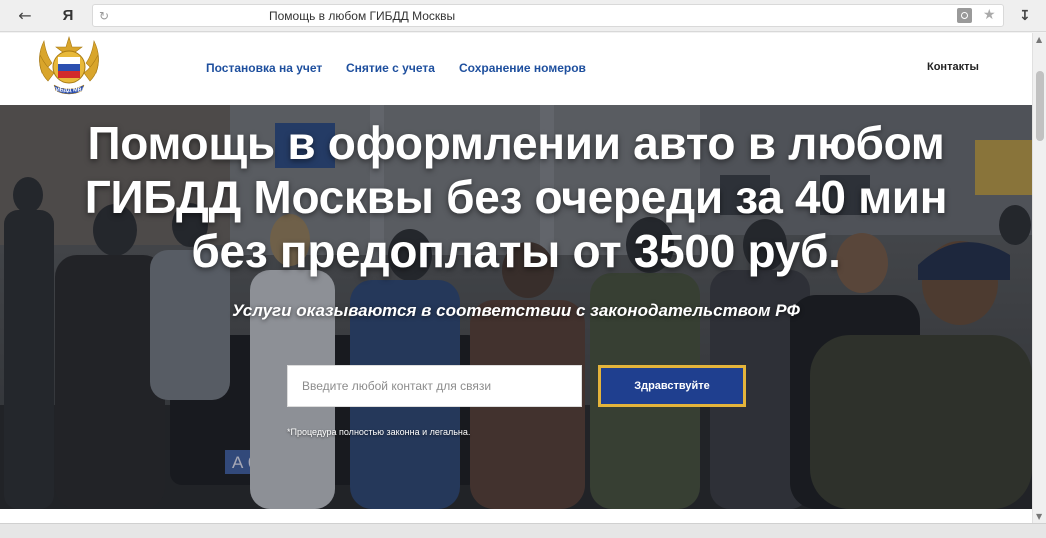 The height and width of the screenshot is (538, 1046). What do you see at coordinates (390, 68) in the screenshot?
I see `nav-link-deregistration: Снятие с учета` at bounding box center [390, 68].